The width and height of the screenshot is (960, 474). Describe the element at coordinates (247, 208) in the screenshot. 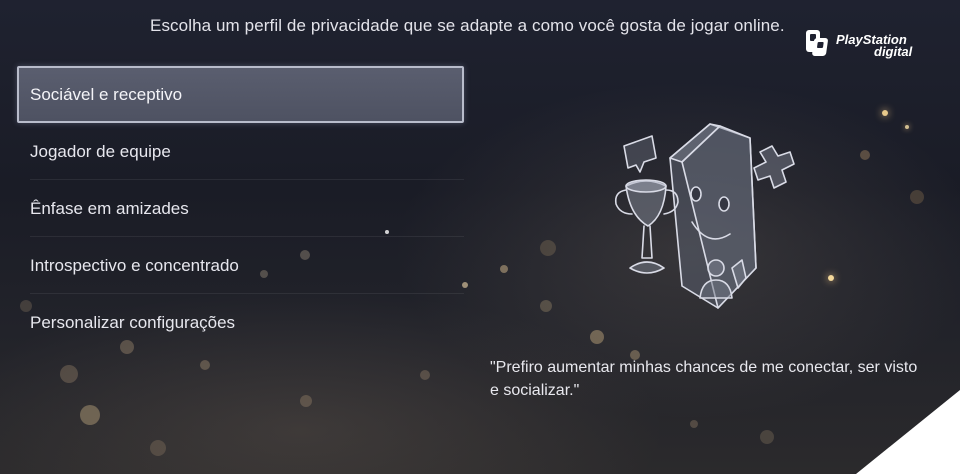

I see `menu-item-enfase-amizades: Ênfase em amizades` at that location.